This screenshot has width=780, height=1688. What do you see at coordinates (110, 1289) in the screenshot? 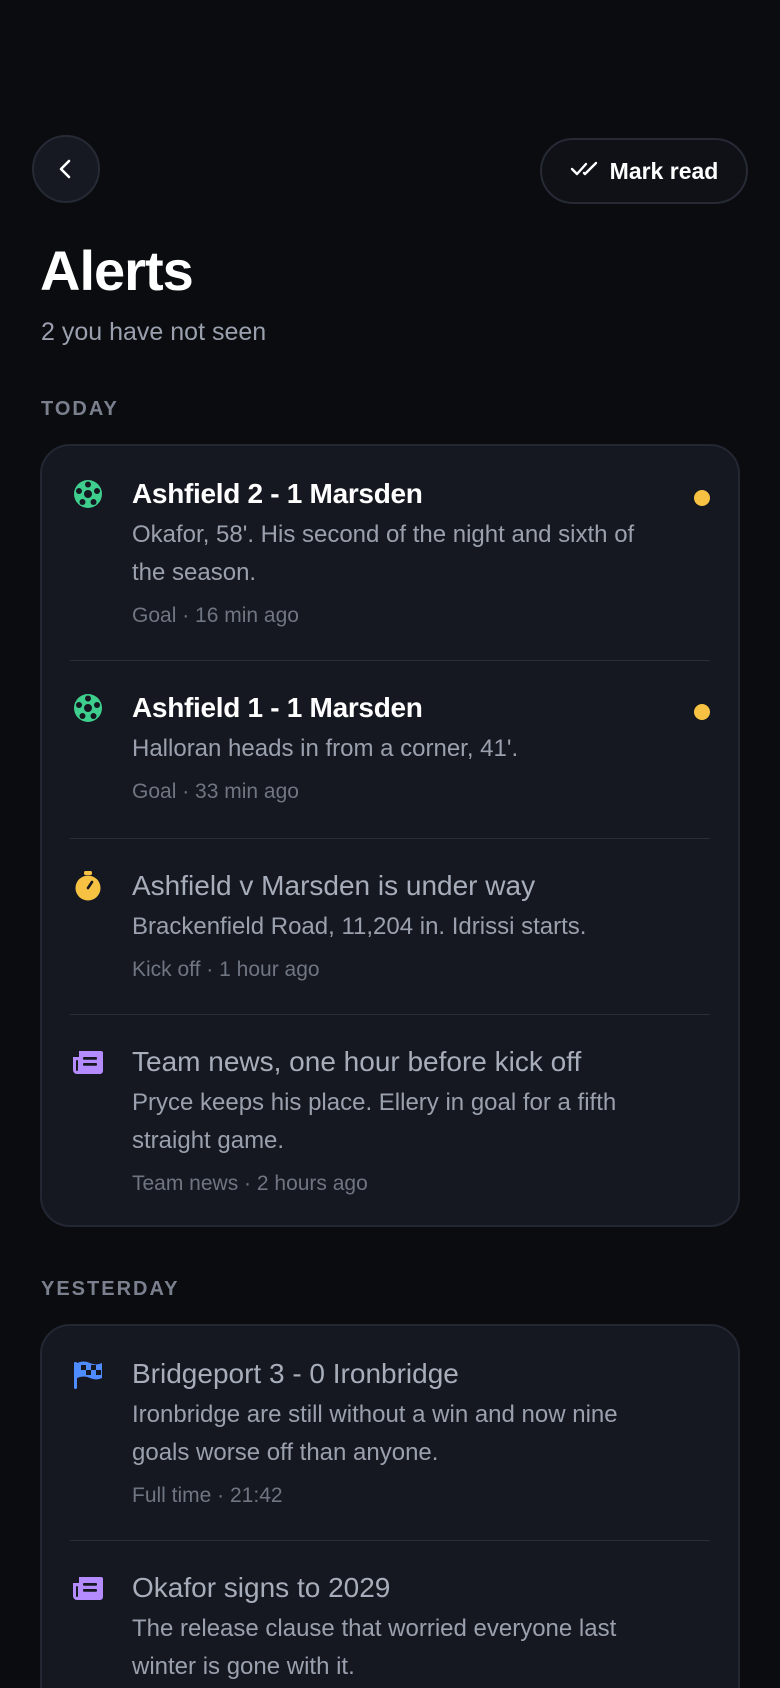
I see `section-label-yesterday: YESTERDAY` at bounding box center [110, 1289].